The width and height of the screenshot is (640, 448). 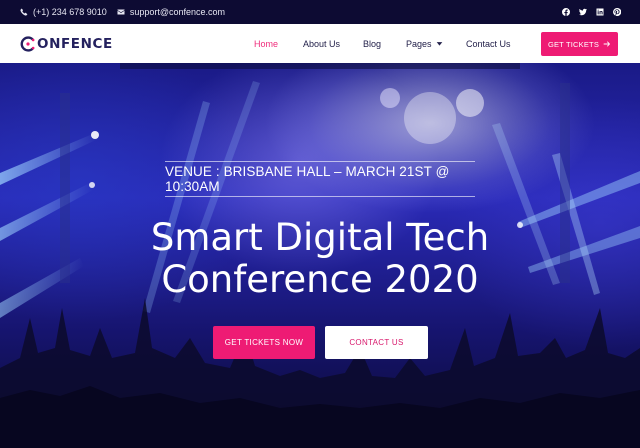 I want to click on email-address: support@confence.com, so click(x=177, y=12).